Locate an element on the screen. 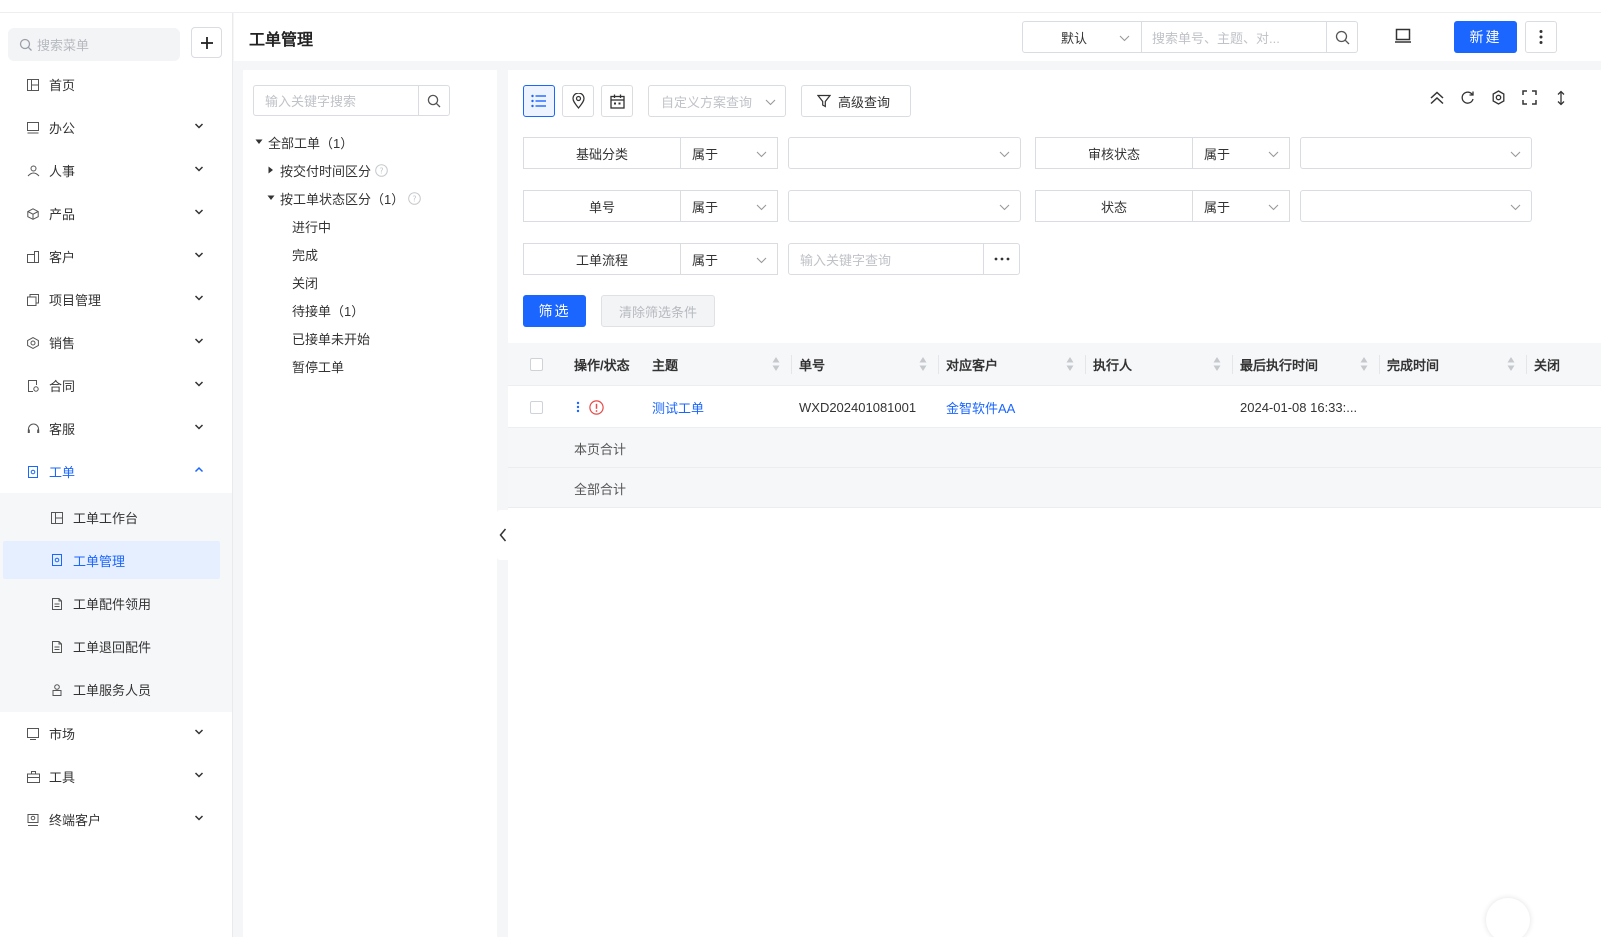  submenu-item-parts-use: 工单配件领用 is located at coordinates (116, 603).